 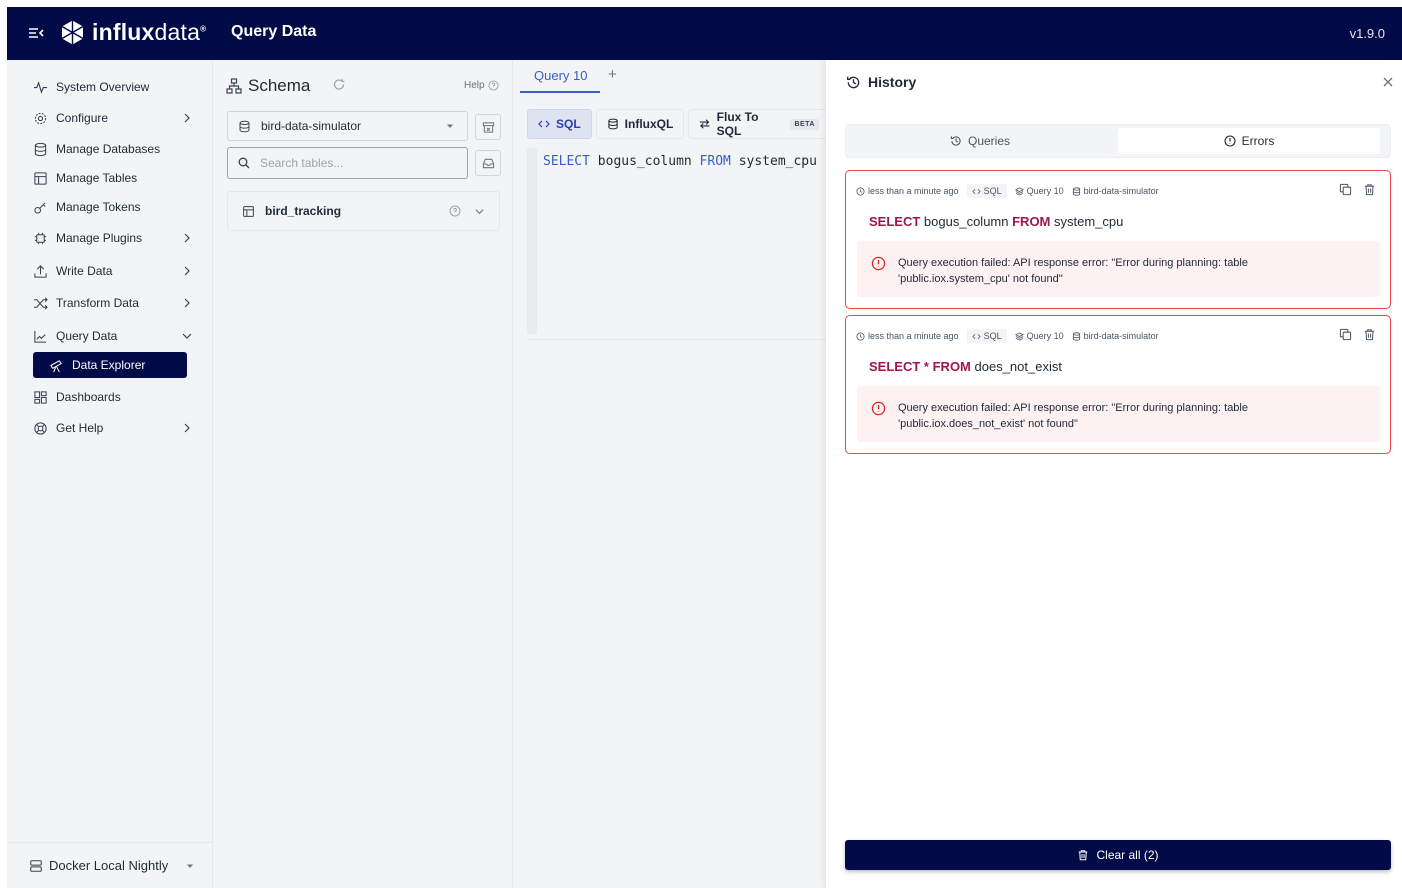 What do you see at coordinates (996, 221) in the screenshot?
I see `query-text: SELECT bogus_column FROM system_cpu` at bounding box center [996, 221].